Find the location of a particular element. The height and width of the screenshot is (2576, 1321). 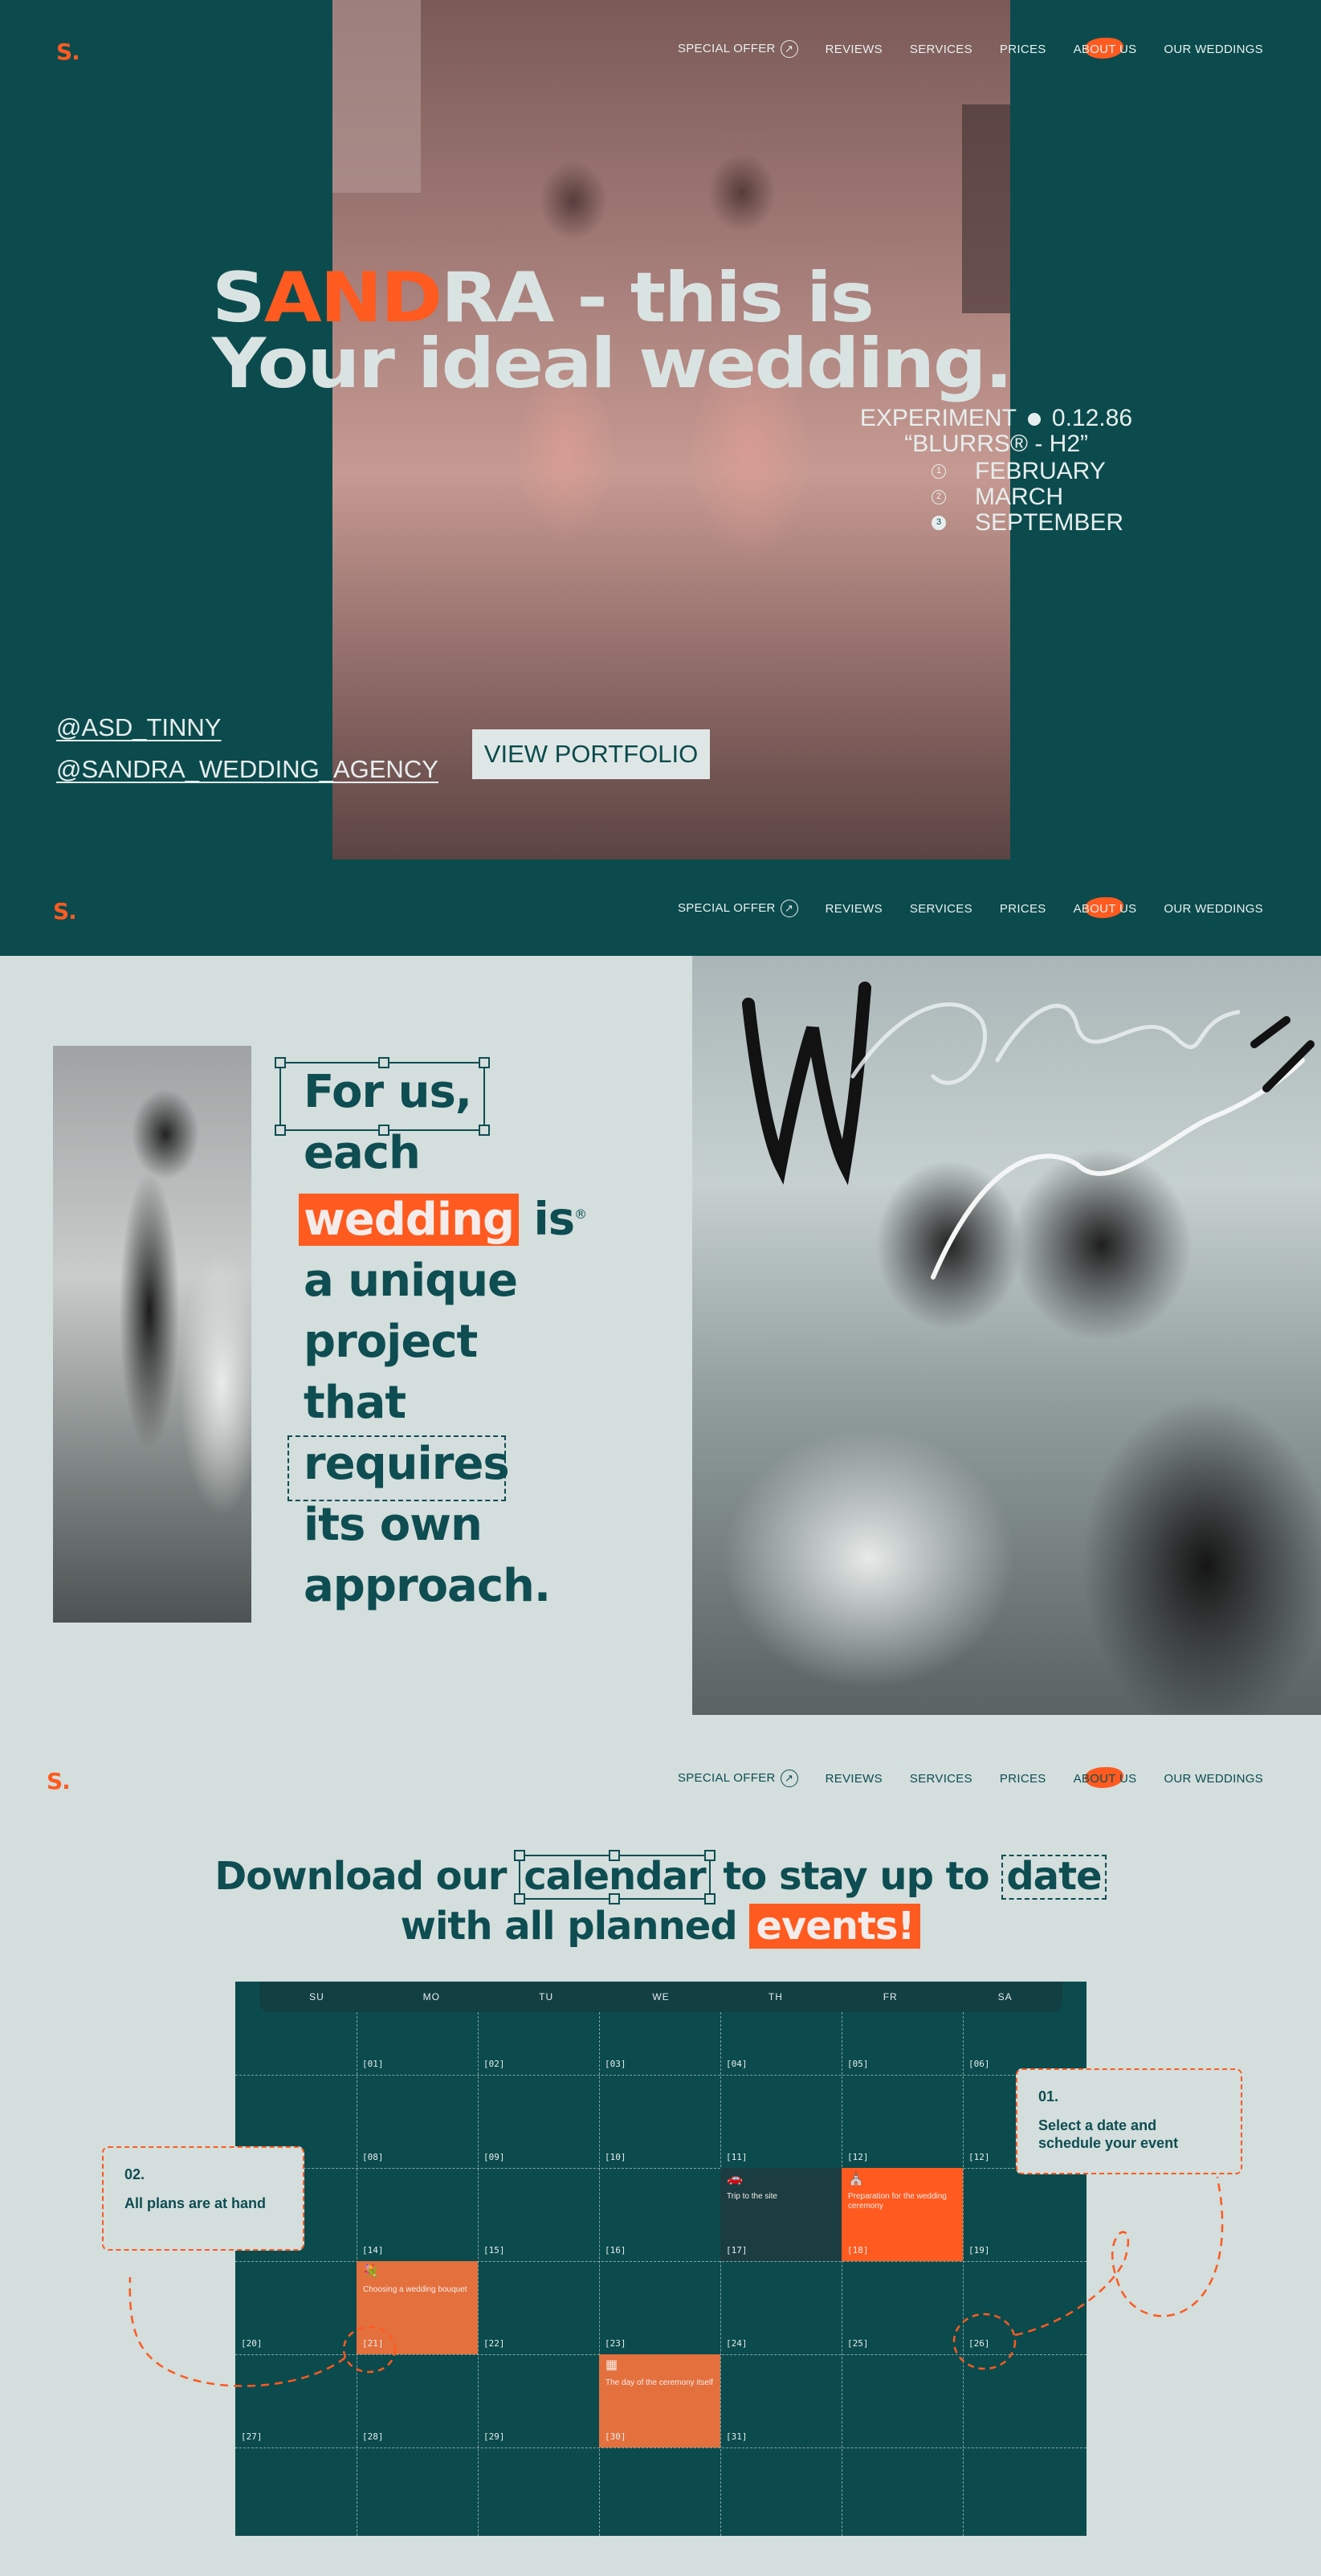

wedding-overseas-lettering is located at coordinates (1028, 1131).